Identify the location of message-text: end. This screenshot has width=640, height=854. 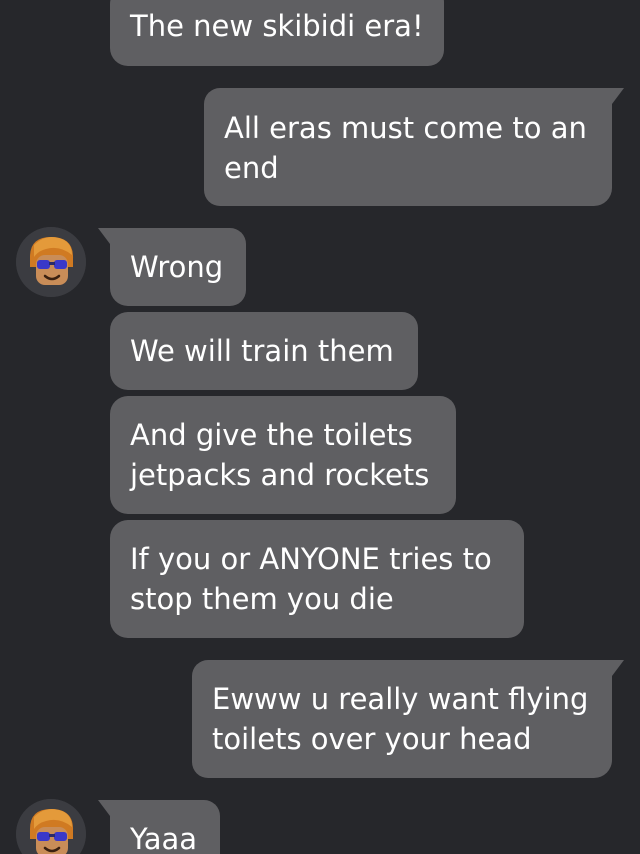
(251, 168).